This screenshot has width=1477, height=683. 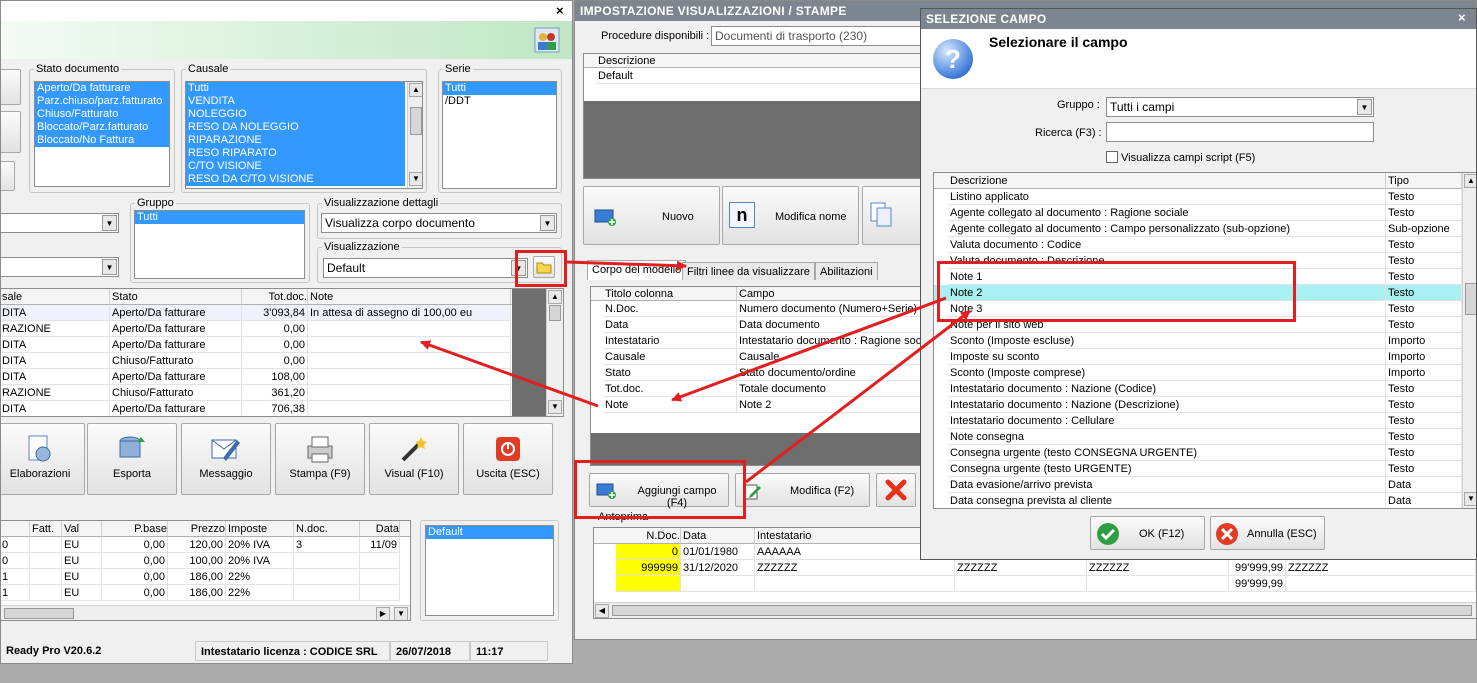 What do you see at coordinates (295, 127) in the screenshot?
I see `list-item: RESO DA NOLEGGIO` at bounding box center [295, 127].